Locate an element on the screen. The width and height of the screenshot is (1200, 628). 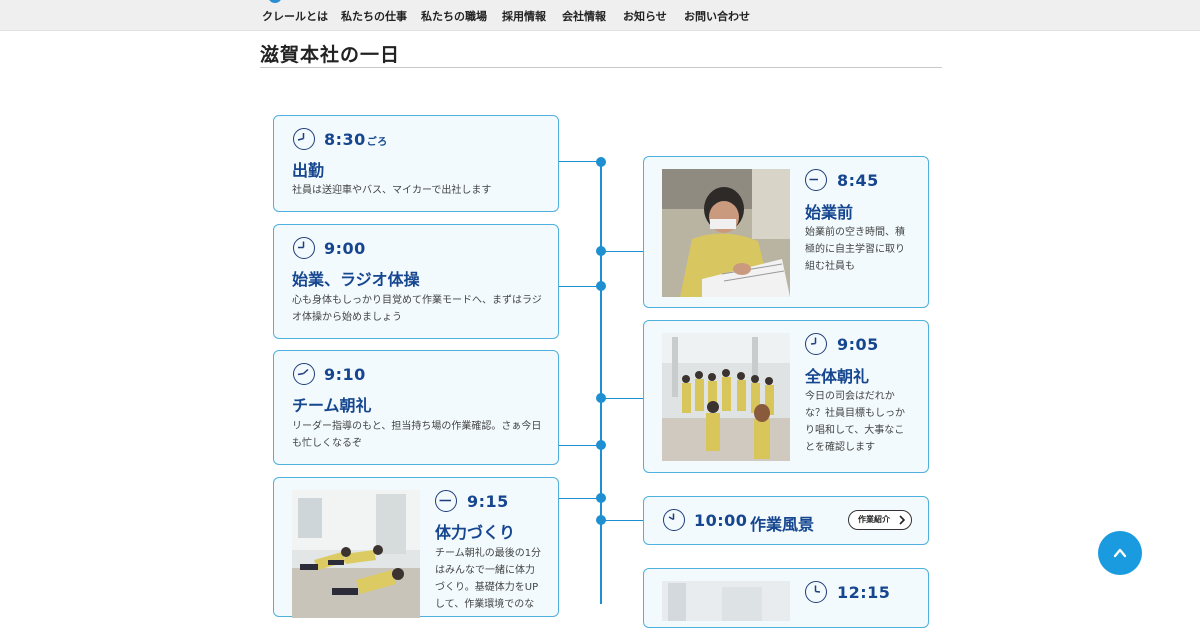
timeline-card-1215: 12:15 is located at coordinates (786, 598).